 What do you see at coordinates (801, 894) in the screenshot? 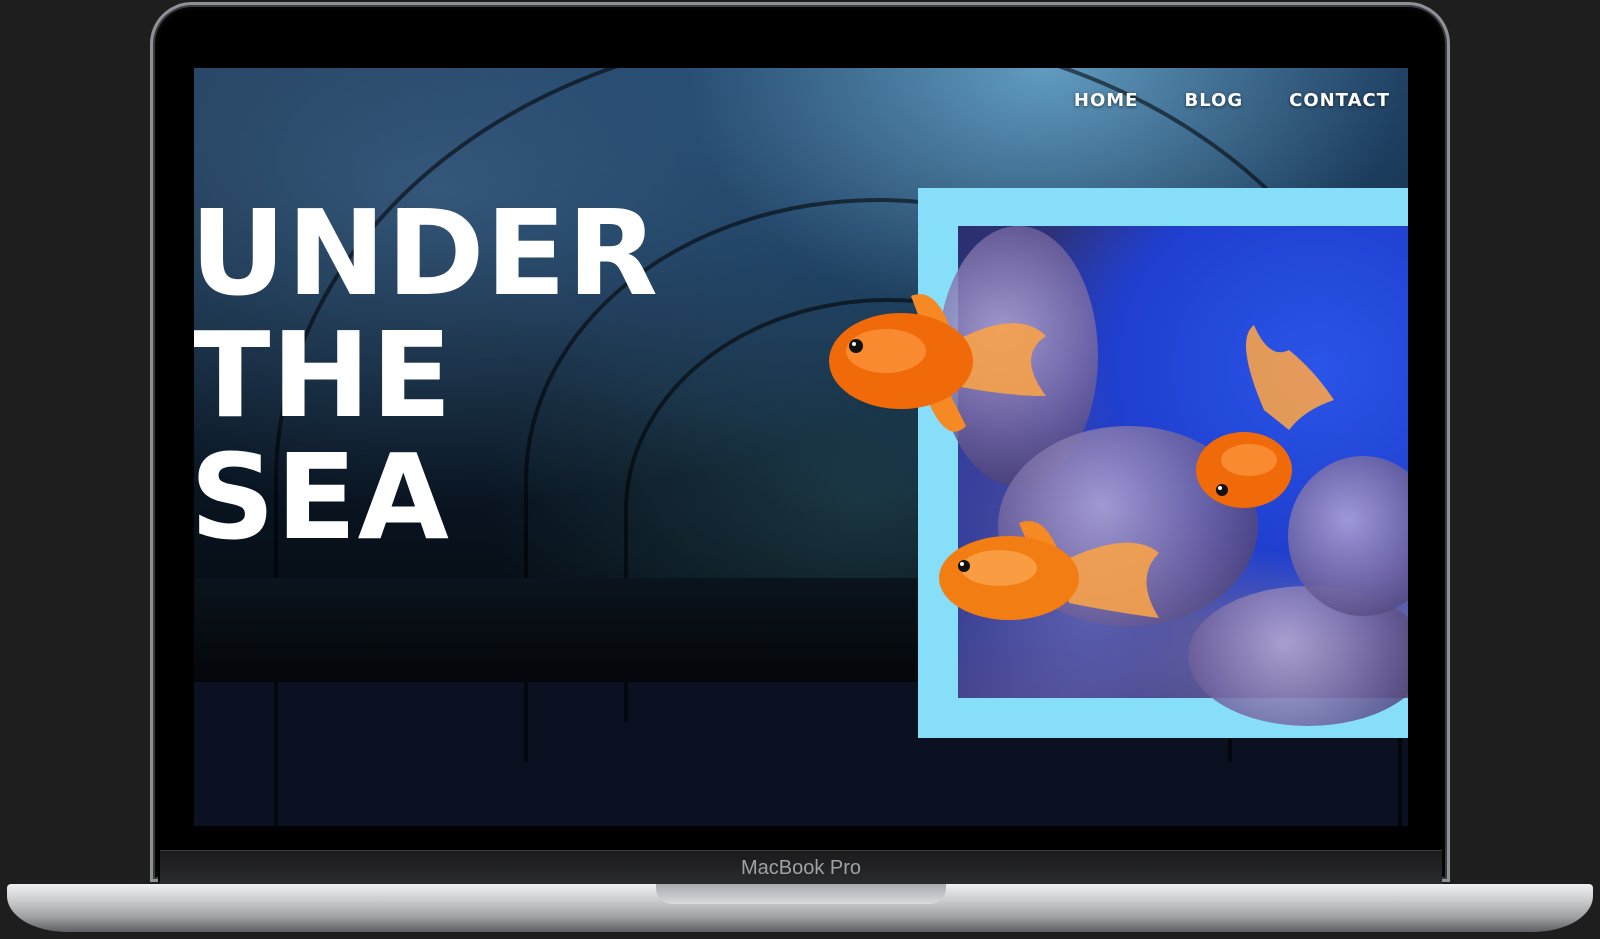
I see `laptop-opening-notch` at bounding box center [801, 894].